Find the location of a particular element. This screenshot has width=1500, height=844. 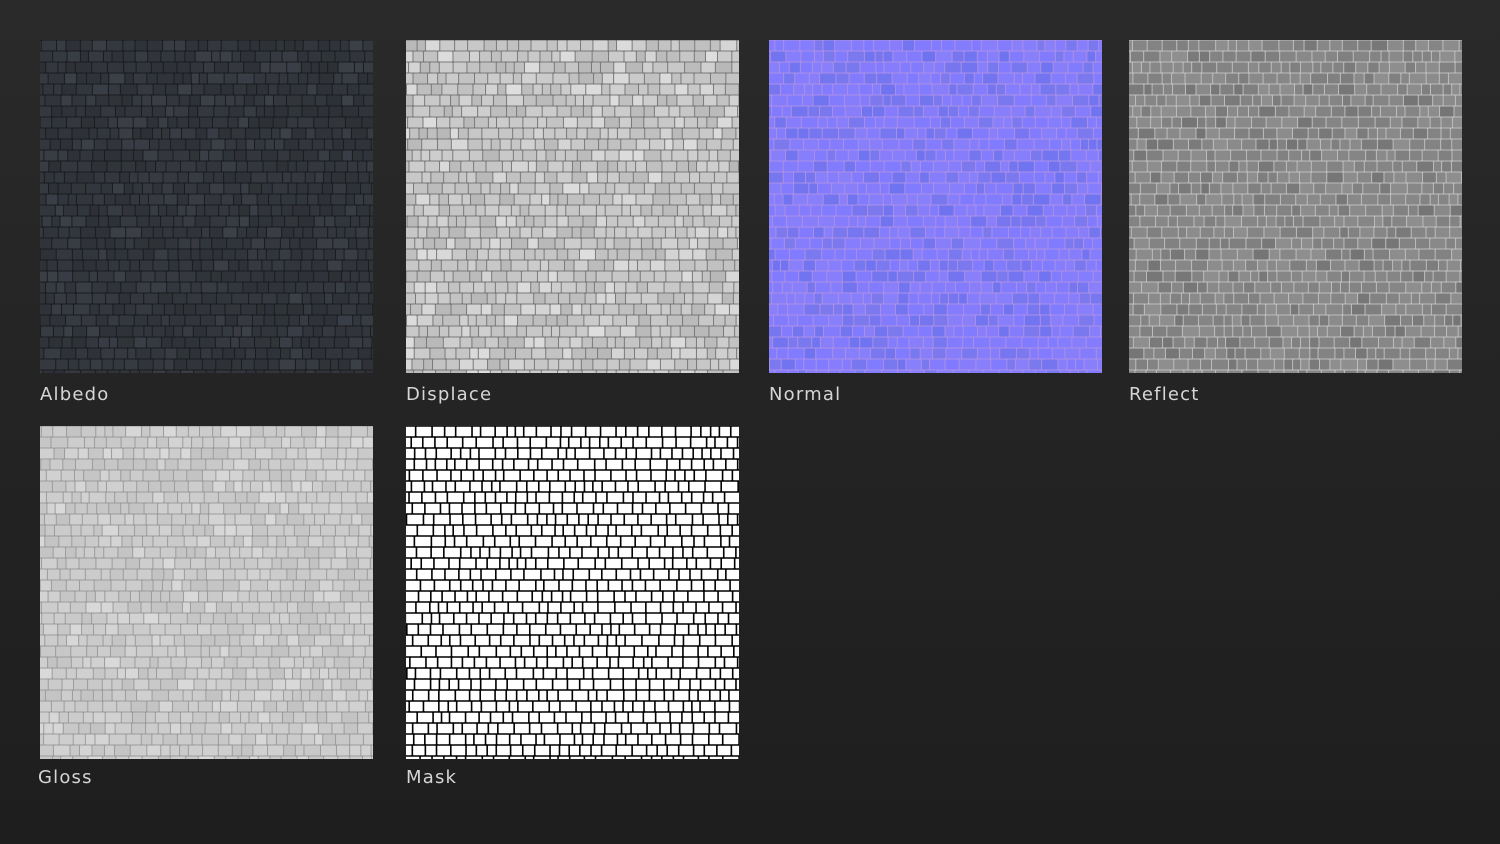

normal-label: Normal is located at coordinates (805, 394).